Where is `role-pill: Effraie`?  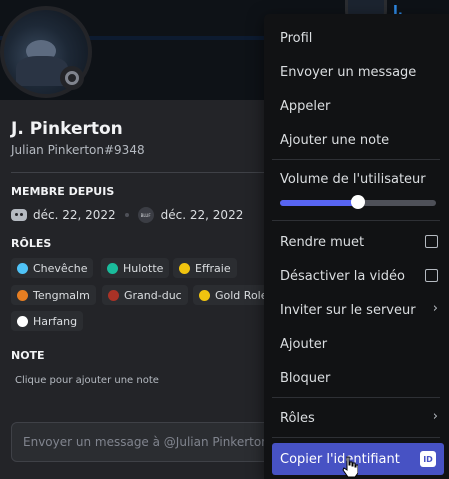 role-pill: Effraie is located at coordinates (205, 268).